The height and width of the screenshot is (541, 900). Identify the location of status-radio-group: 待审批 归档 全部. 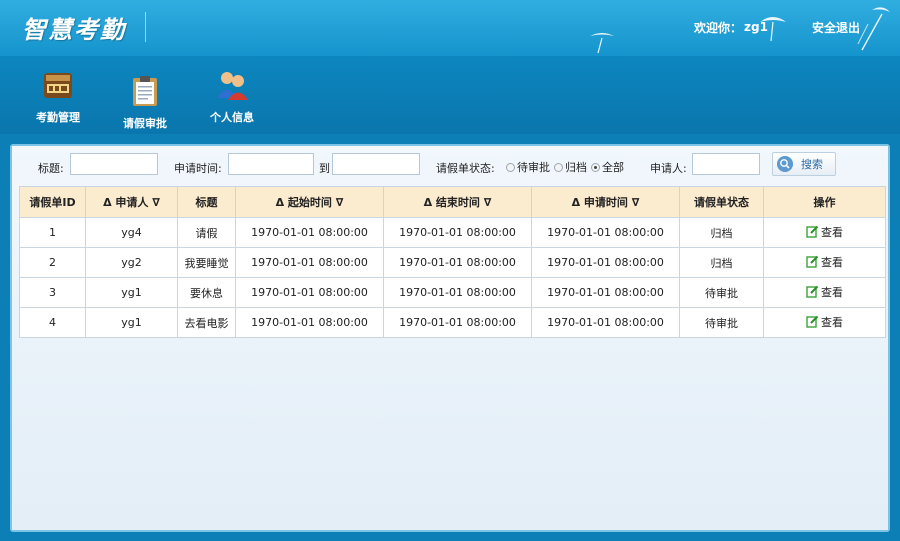
(567, 167).